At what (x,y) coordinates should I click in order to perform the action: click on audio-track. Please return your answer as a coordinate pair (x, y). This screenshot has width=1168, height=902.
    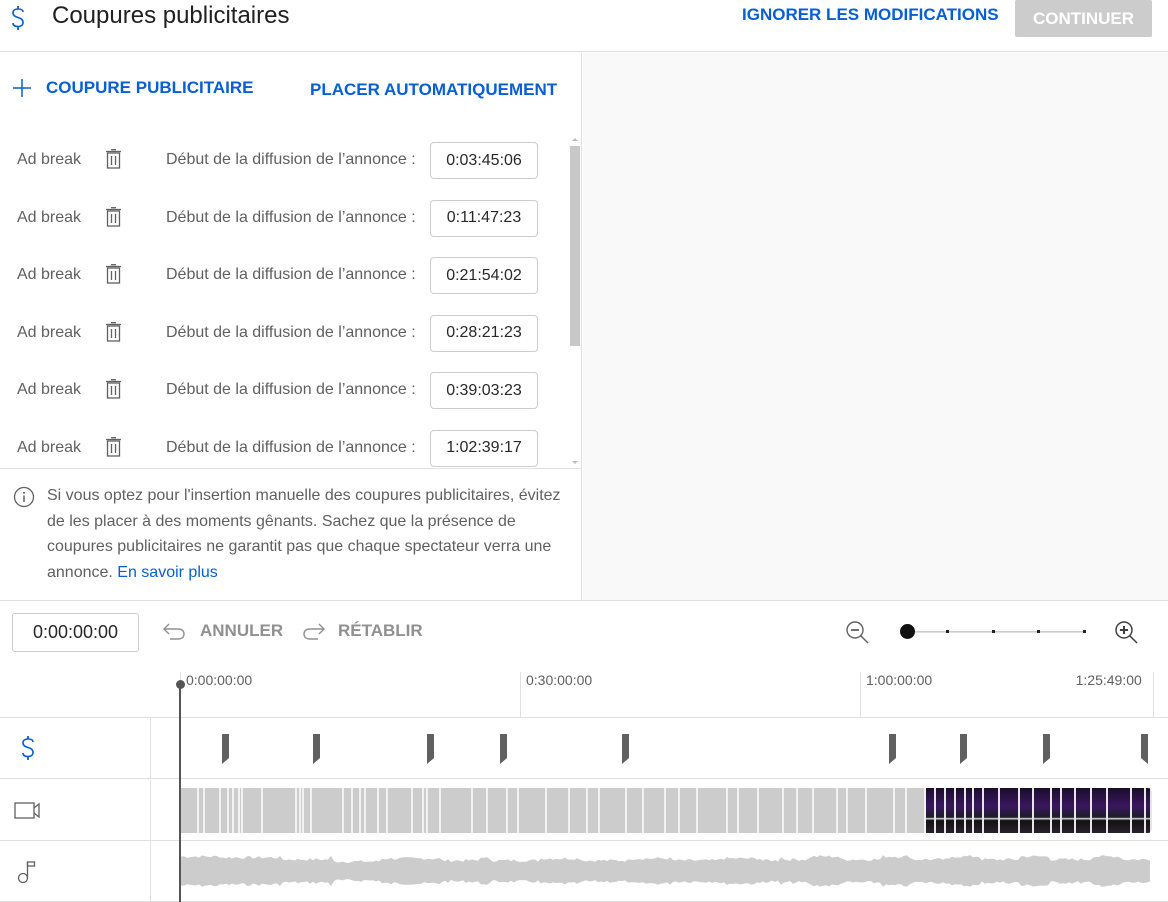
    Looking at the image, I should click on (584, 871).